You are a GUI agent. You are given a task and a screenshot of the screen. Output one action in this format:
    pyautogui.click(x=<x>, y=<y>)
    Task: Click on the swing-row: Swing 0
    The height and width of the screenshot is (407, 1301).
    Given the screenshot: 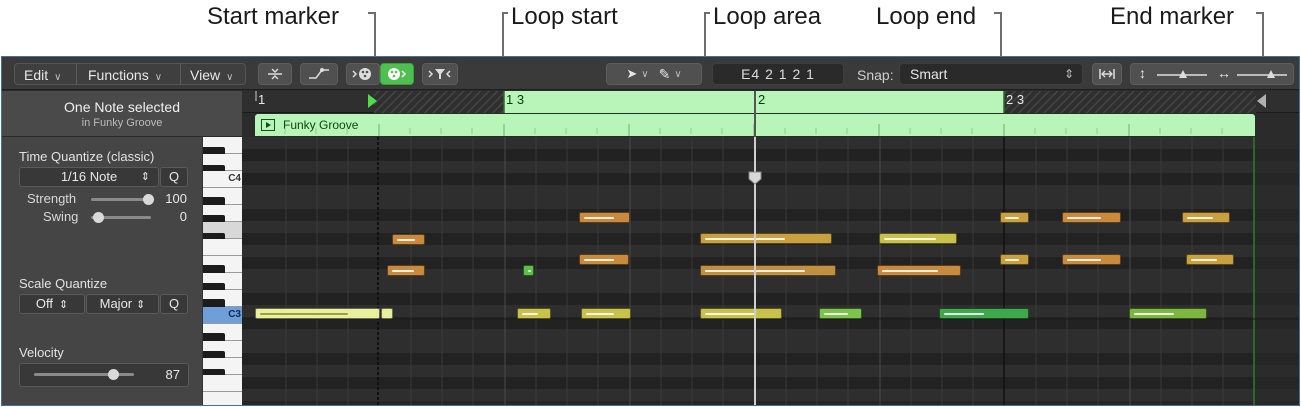 What is the action you would take?
    pyautogui.click(x=107, y=217)
    